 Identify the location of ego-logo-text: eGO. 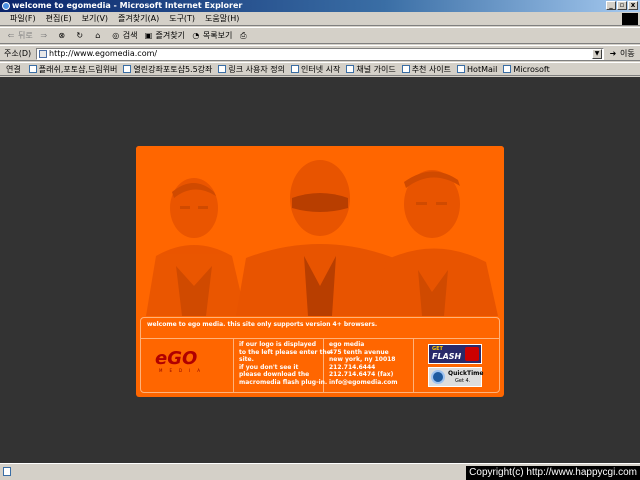
(176, 358).